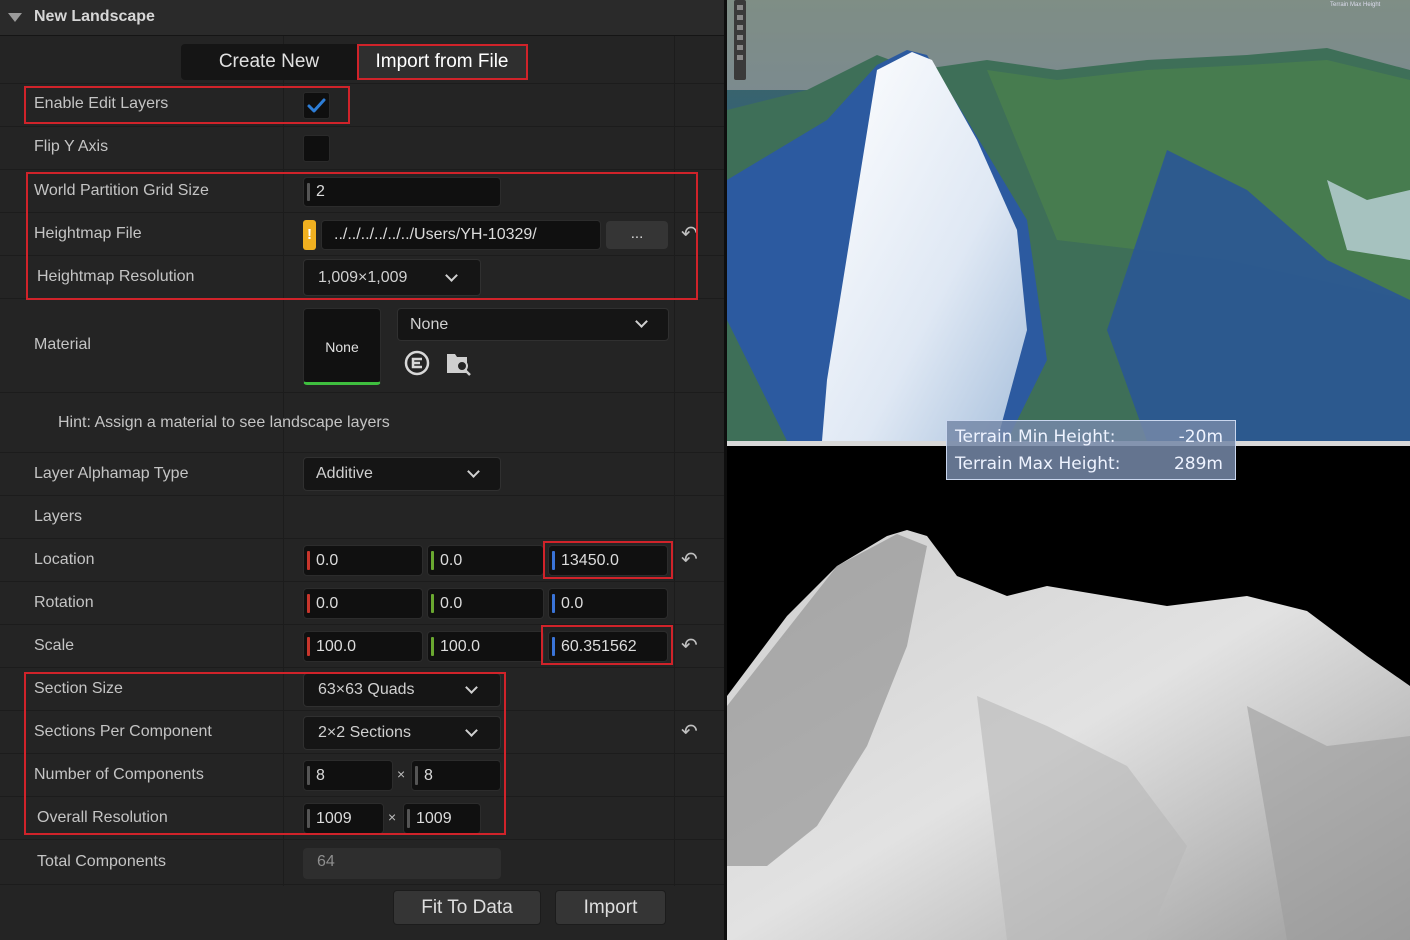 The height and width of the screenshot is (940, 1410). Describe the element at coordinates (71, 146) in the screenshot. I see `flip-y-axis-label: Flip Y Axis` at that location.